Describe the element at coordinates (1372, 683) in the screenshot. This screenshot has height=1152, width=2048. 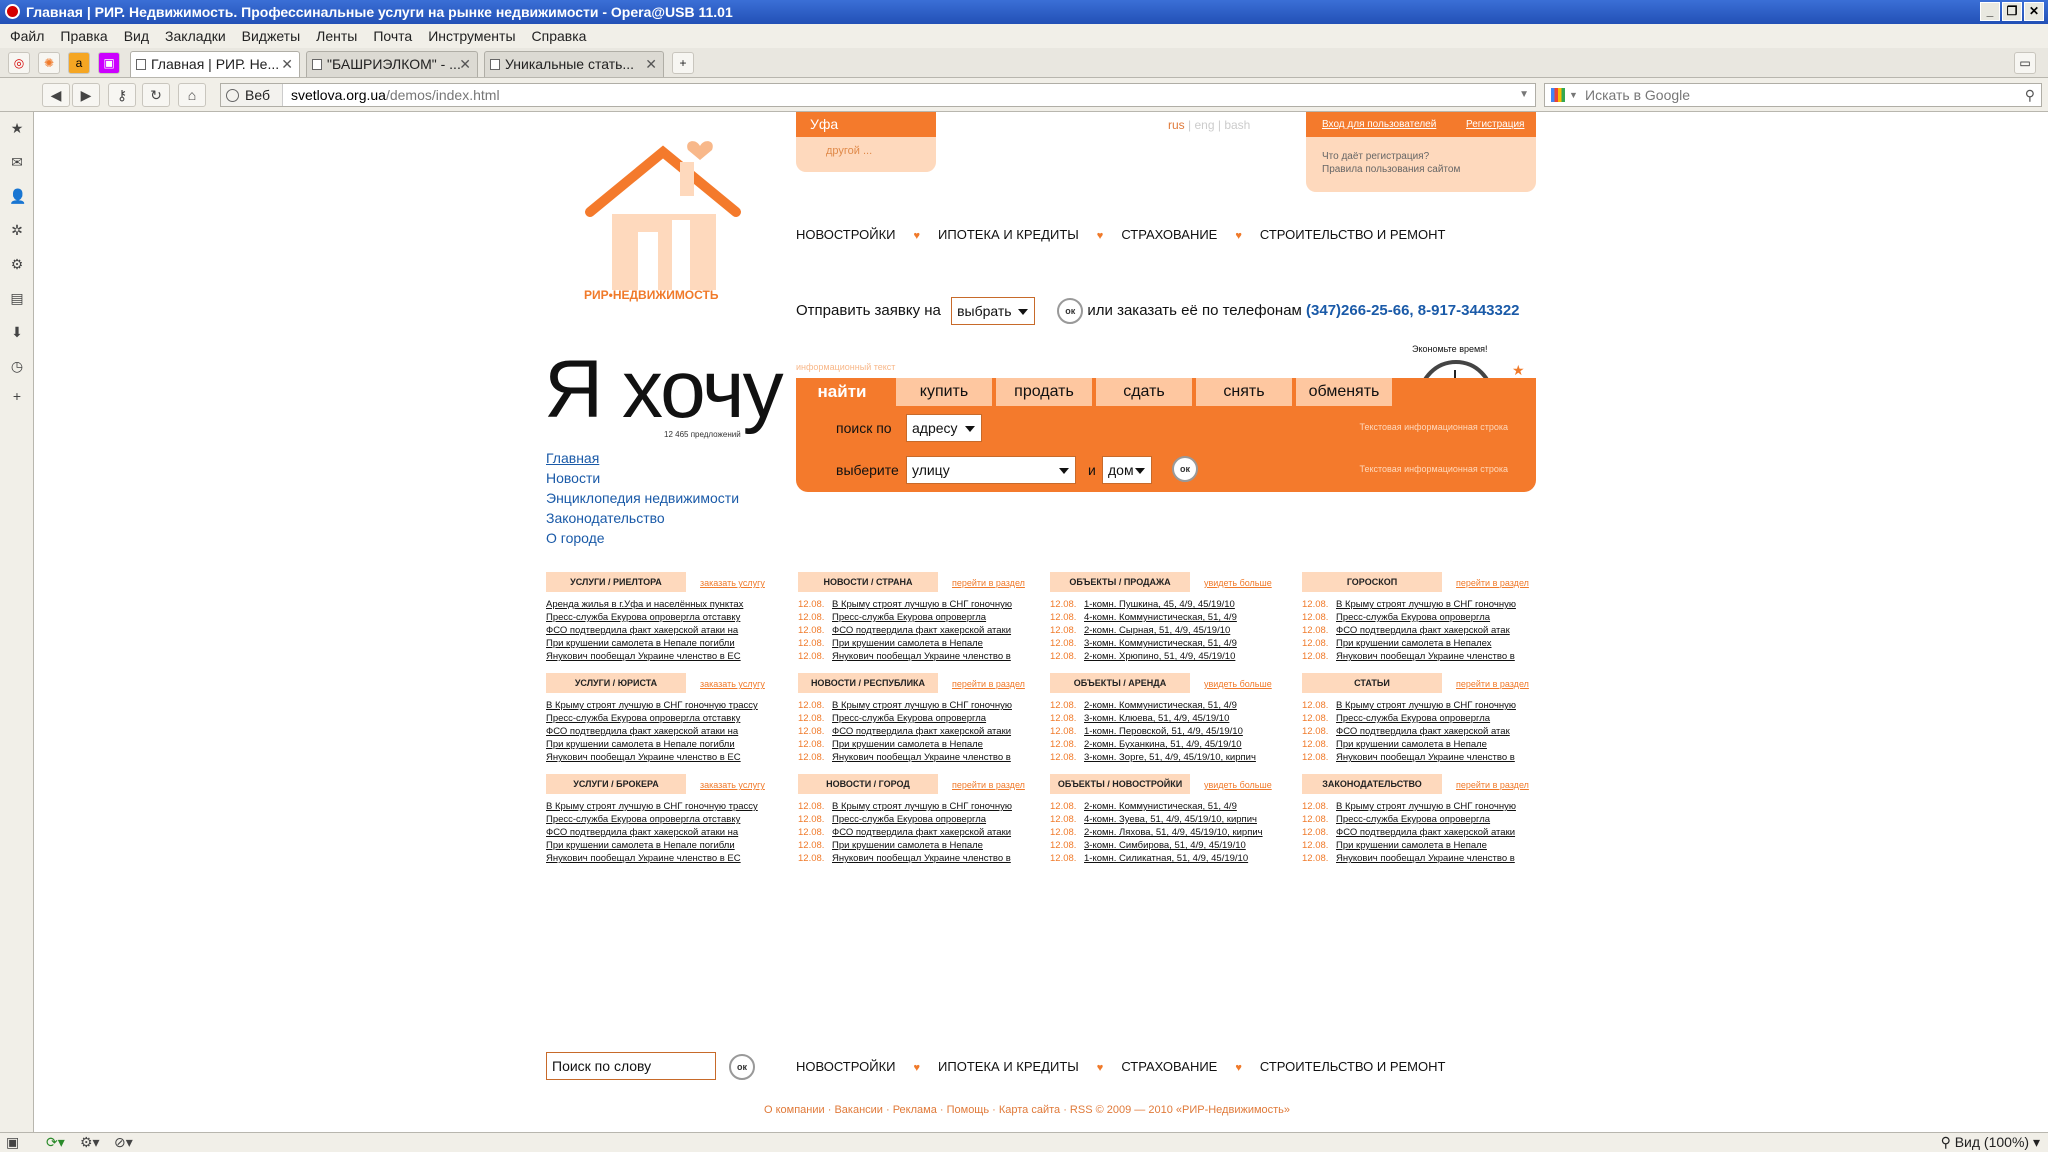
I see `block-title: СТАТЬИ` at that location.